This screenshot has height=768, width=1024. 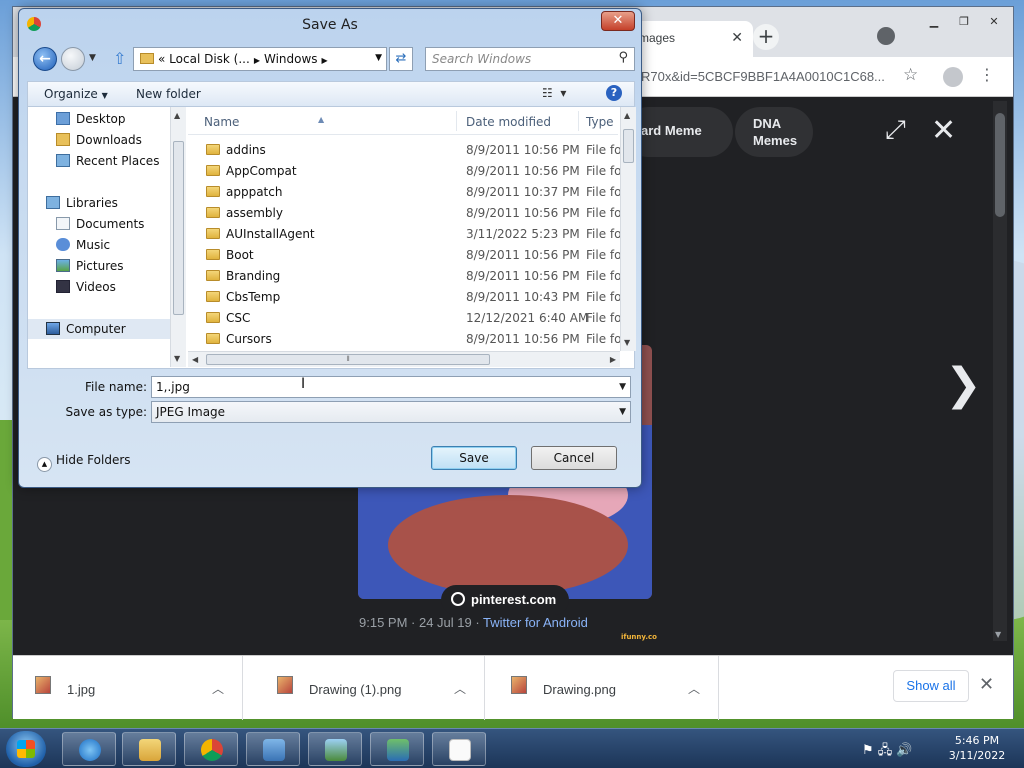 What do you see at coordinates (26, 749) in the screenshot?
I see `start-button` at bounding box center [26, 749].